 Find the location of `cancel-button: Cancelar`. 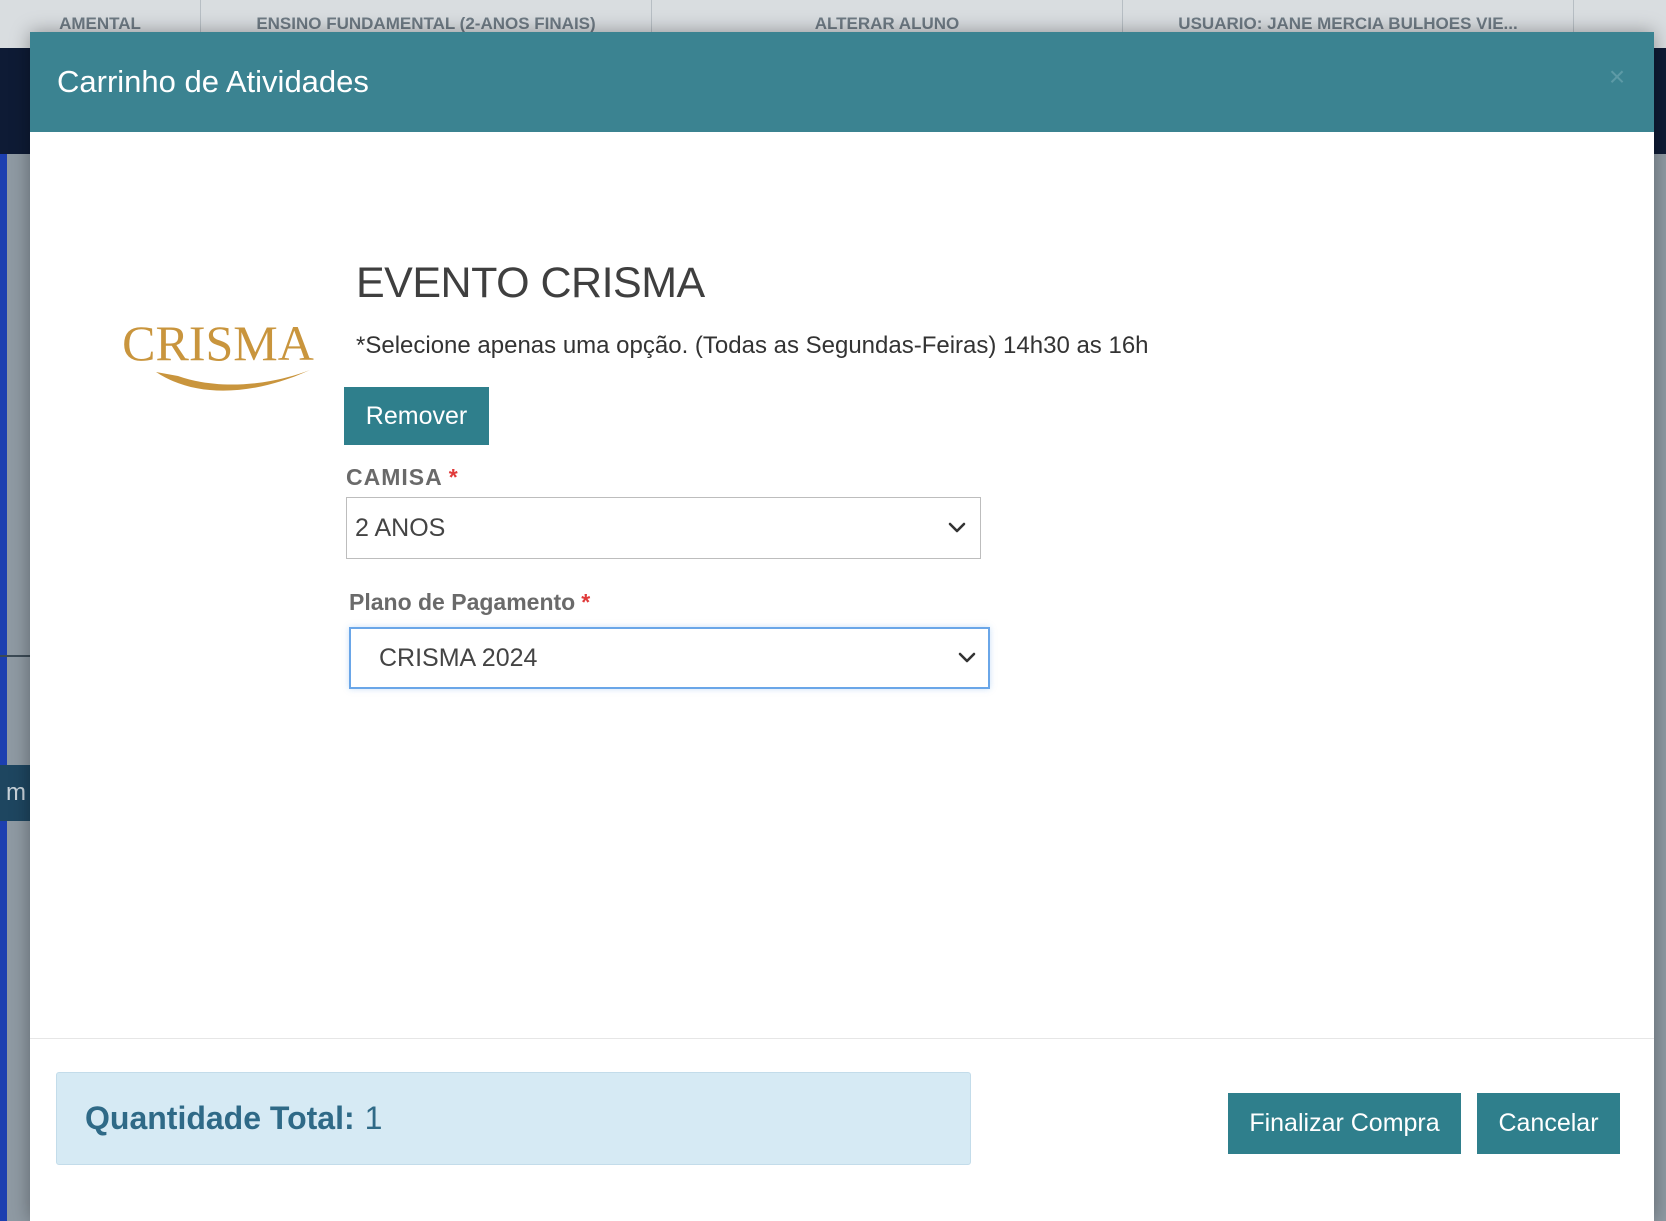

cancel-button: Cancelar is located at coordinates (1548, 1123).